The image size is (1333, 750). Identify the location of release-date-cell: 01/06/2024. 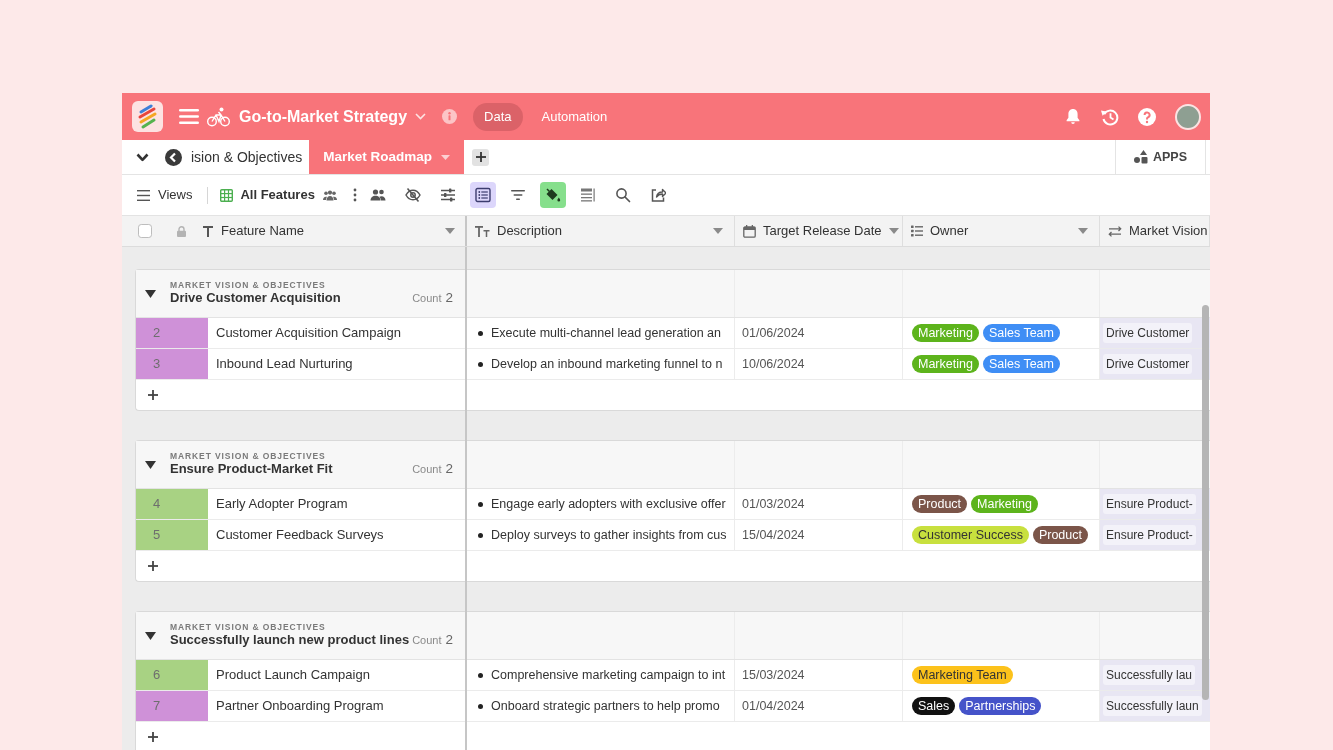
(770, 333).